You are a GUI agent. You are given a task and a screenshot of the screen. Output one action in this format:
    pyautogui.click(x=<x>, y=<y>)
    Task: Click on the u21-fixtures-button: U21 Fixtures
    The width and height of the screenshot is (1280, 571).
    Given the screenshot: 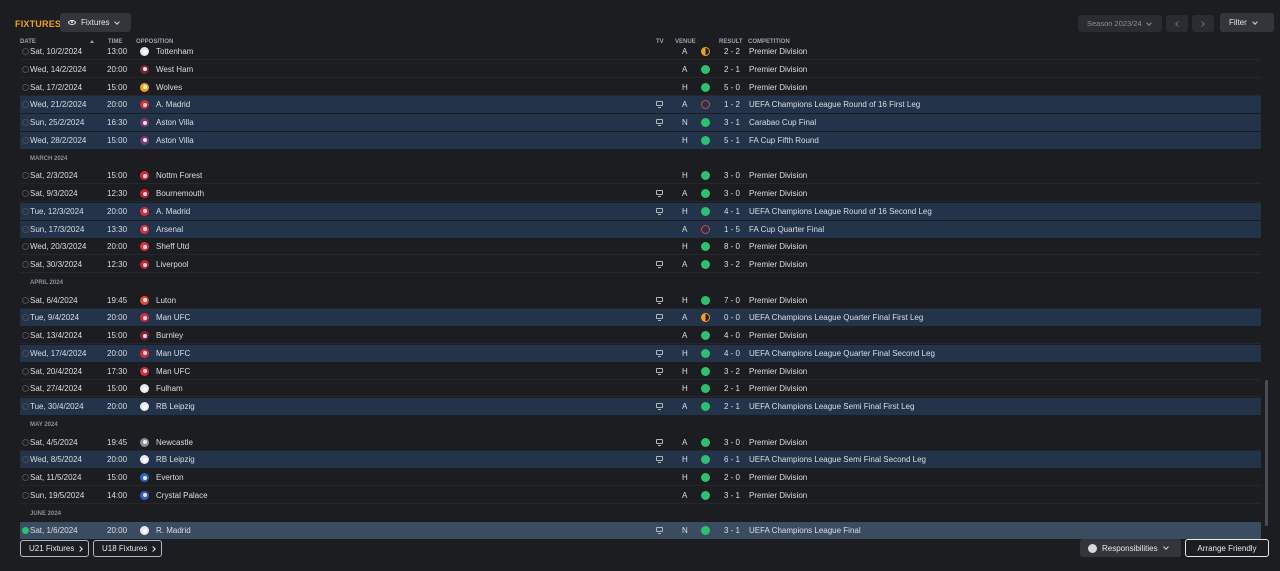 What is the action you would take?
    pyautogui.click(x=54, y=548)
    